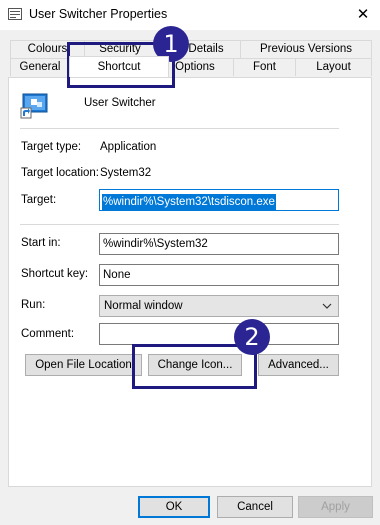 This screenshot has width=380, height=525. What do you see at coordinates (55, 274) in the screenshot?
I see `shortcut-key-label: Shortcut key:` at bounding box center [55, 274].